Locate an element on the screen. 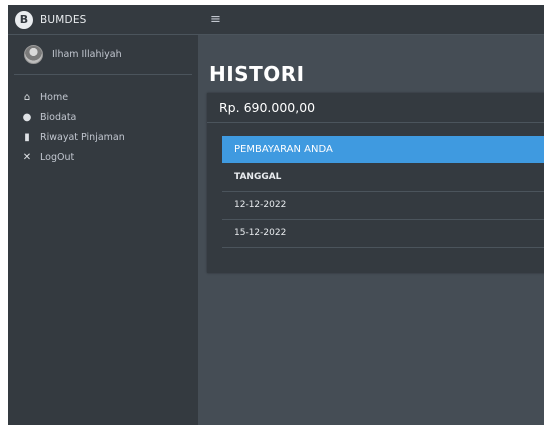 The width and height of the screenshot is (544, 425). sidebar-item-label: LogOut is located at coordinates (57, 157).